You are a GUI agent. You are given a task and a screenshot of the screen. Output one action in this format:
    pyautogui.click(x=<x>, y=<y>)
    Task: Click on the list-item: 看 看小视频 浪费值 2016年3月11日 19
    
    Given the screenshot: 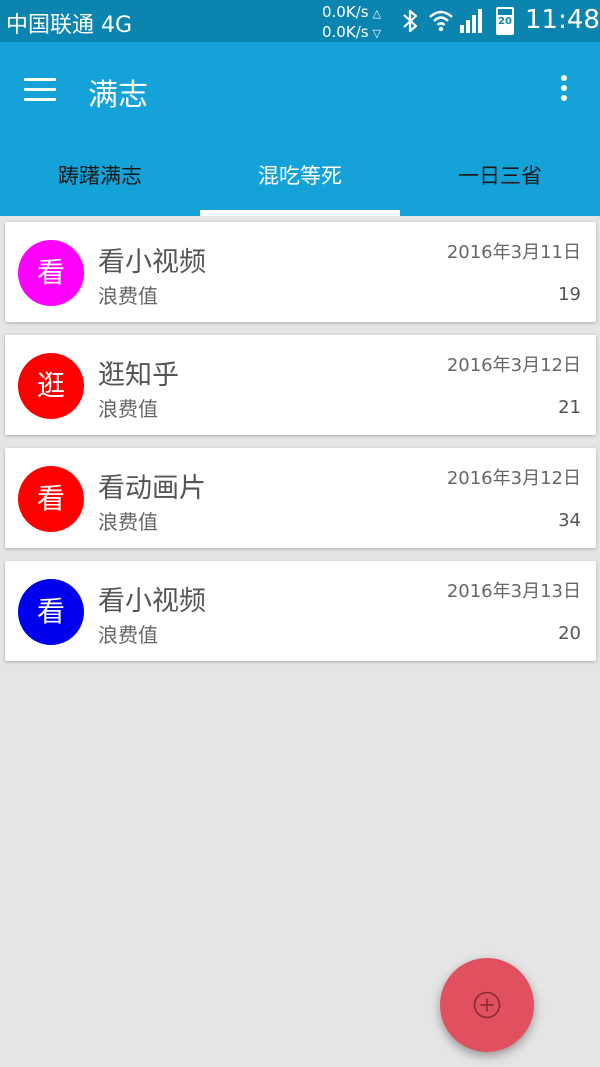 What is the action you would take?
    pyautogui.click(x=300, y=272)
    